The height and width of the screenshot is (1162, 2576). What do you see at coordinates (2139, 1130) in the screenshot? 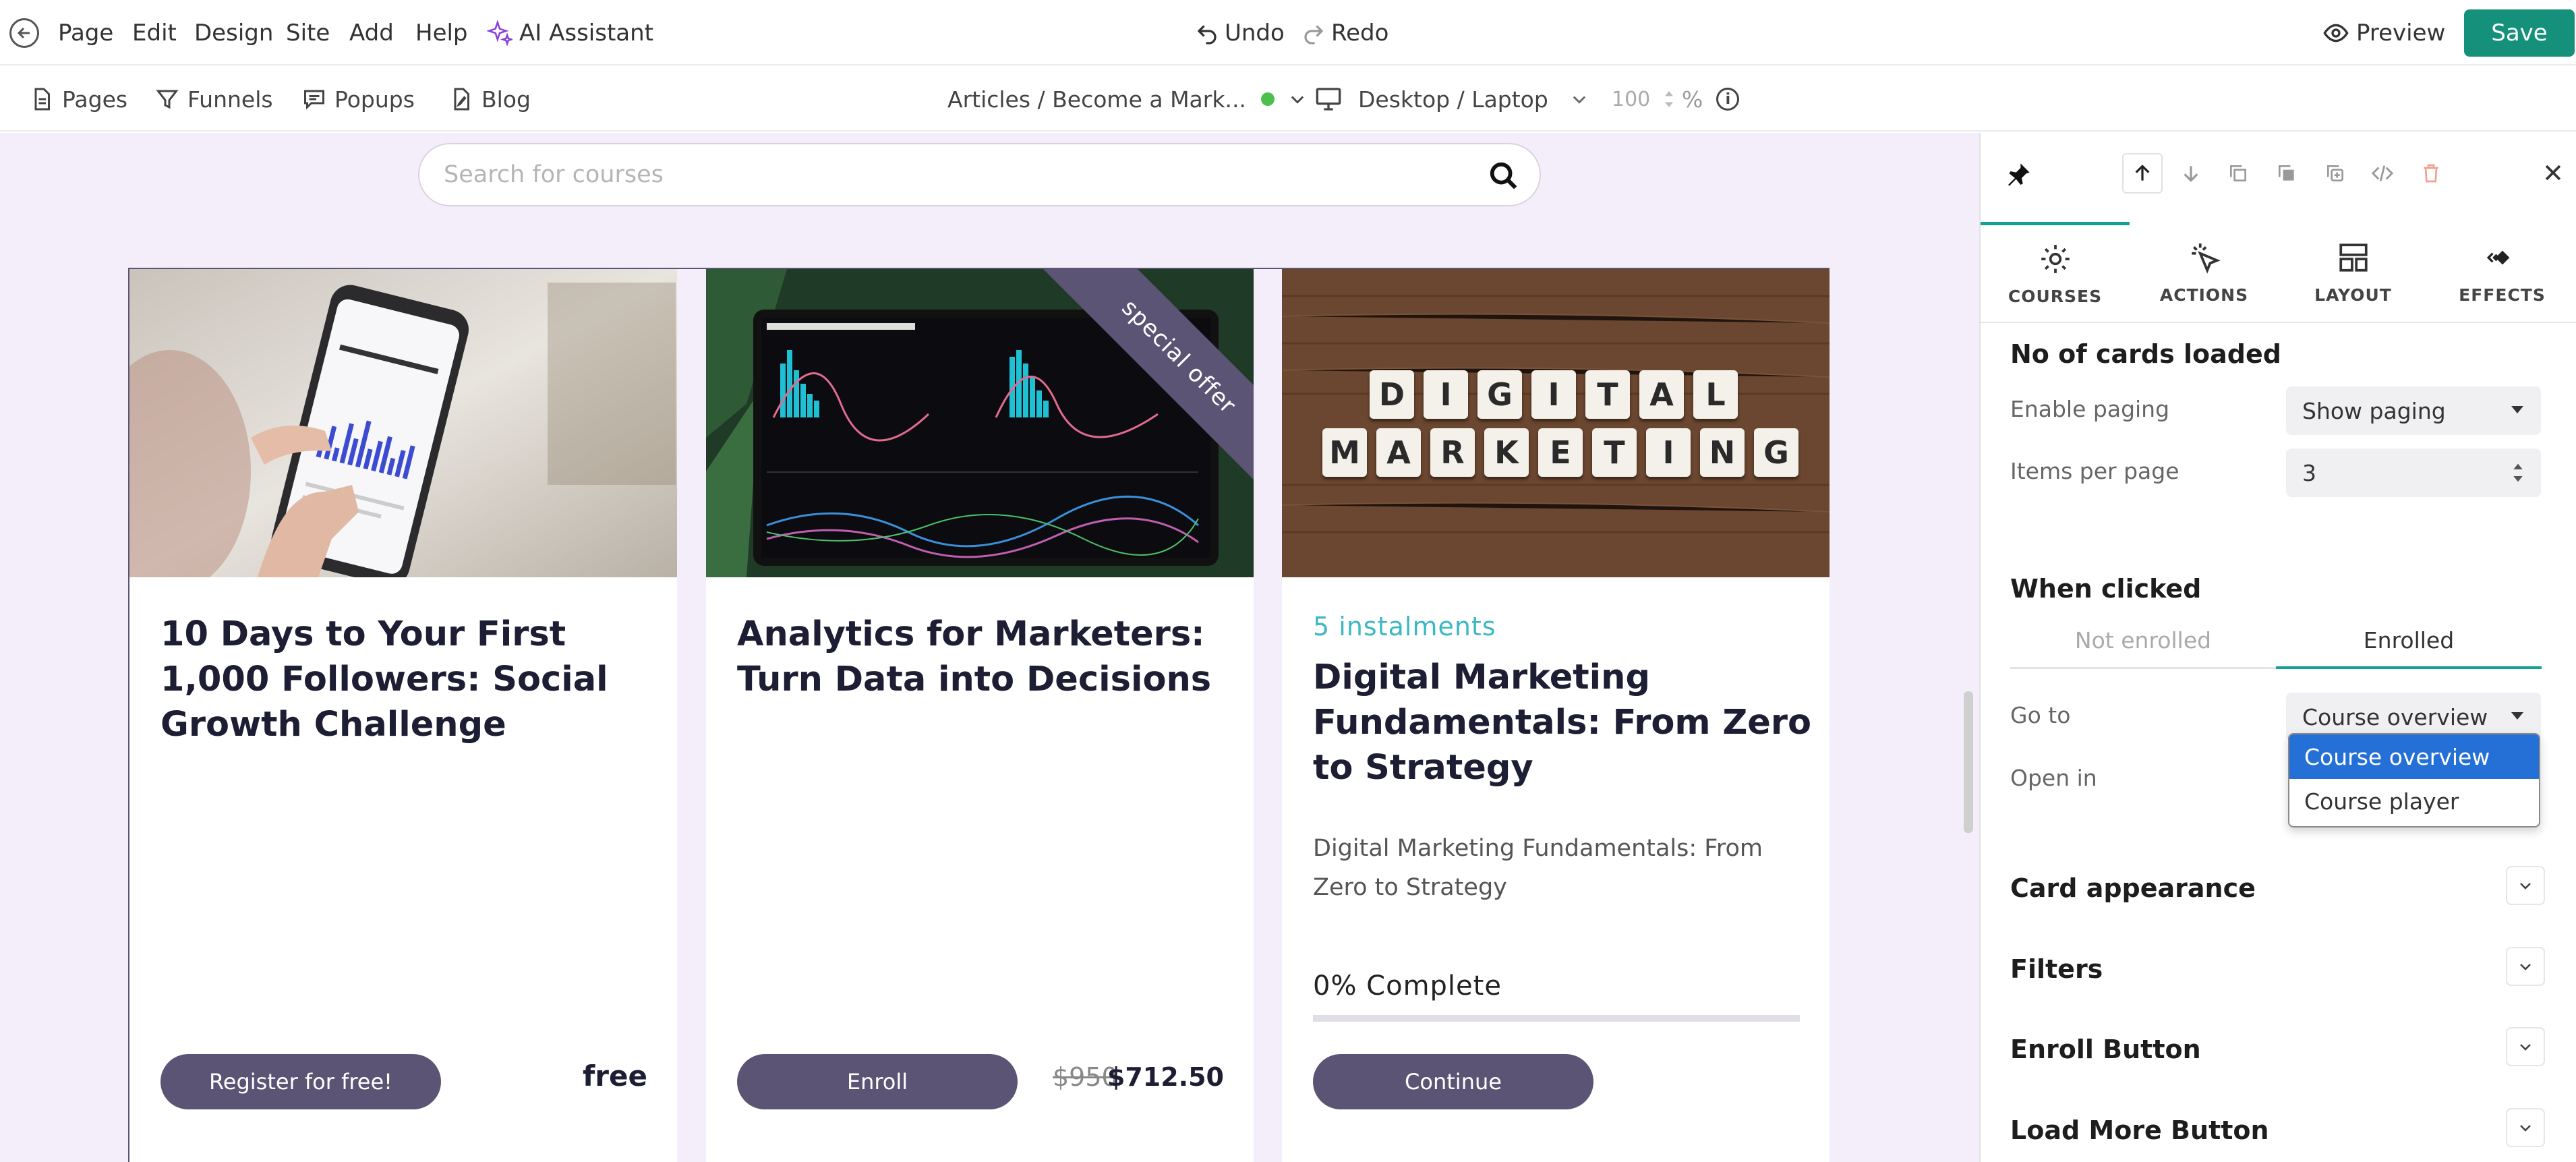
I see `section-load-more-button: Load More Button` at bounding box center [2139, 1130].